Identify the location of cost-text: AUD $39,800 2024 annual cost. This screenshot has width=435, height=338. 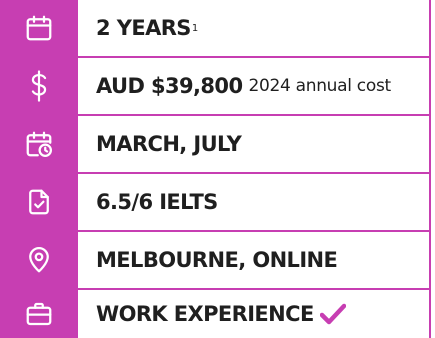
(260, 86).